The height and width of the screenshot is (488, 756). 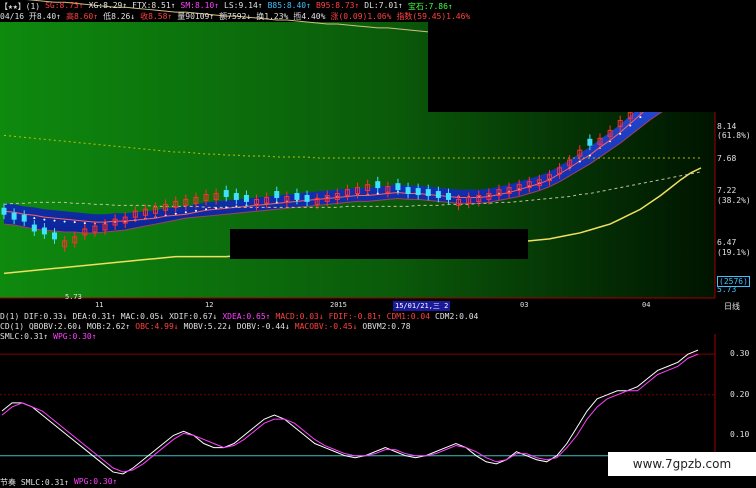 I want to click on macd-item: FDIF:-0.81↑, so click(x=355, y=316).